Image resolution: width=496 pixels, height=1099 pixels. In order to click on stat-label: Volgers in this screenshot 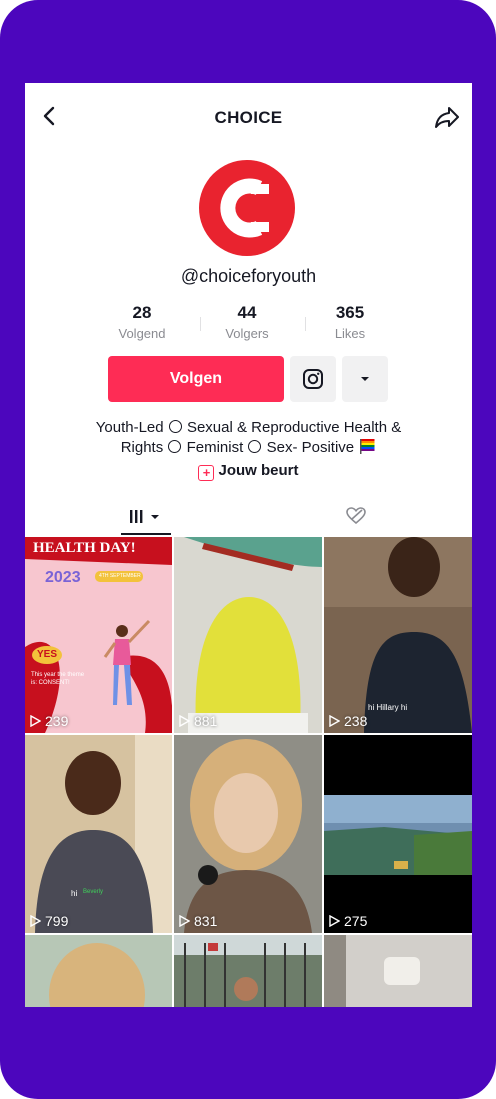, I will do `click(247, 333)`.